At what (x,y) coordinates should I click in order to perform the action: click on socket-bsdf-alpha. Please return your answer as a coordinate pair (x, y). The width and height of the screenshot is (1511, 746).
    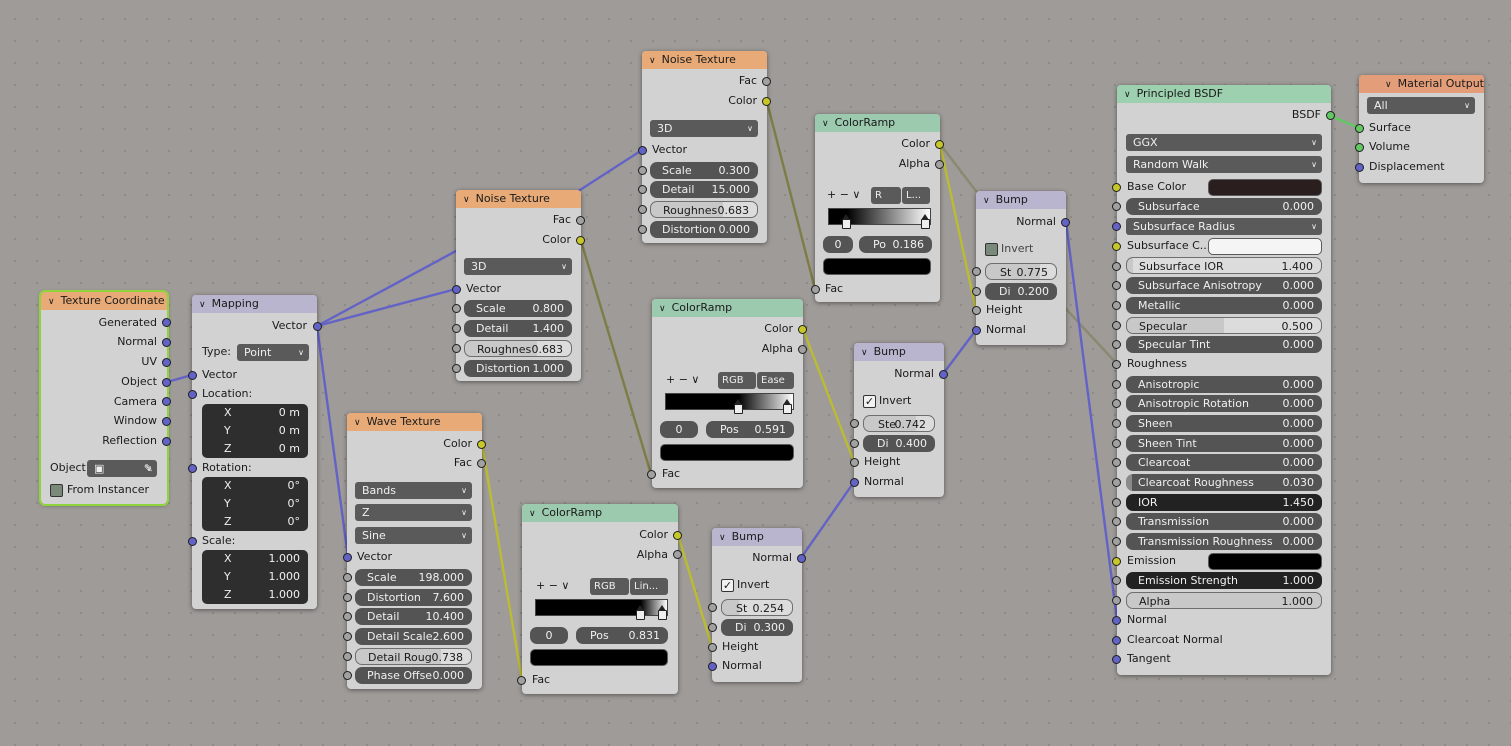
    Looking at the image, I should click on (1116, 600).